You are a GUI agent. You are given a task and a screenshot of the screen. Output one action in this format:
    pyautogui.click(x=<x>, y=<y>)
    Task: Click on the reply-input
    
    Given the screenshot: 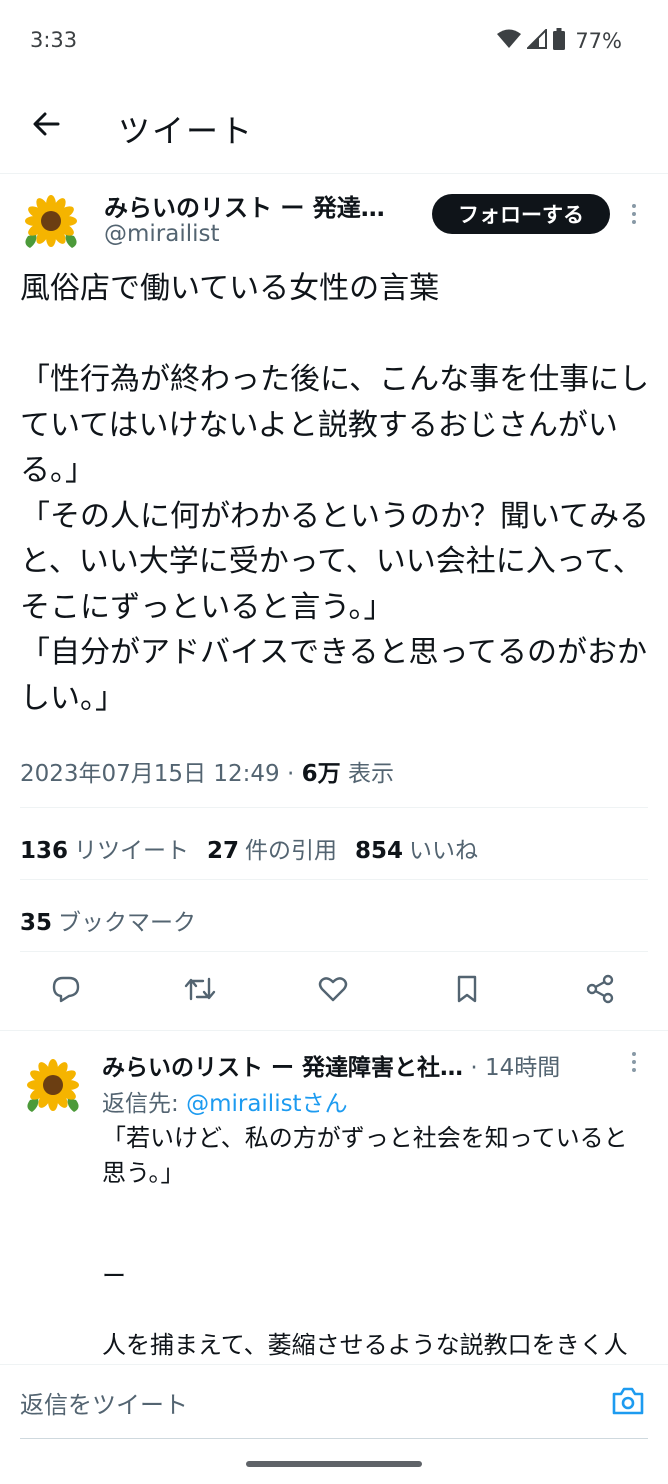 What is the action you would take?
    pyautogui.click(x=305, y=1405)
    